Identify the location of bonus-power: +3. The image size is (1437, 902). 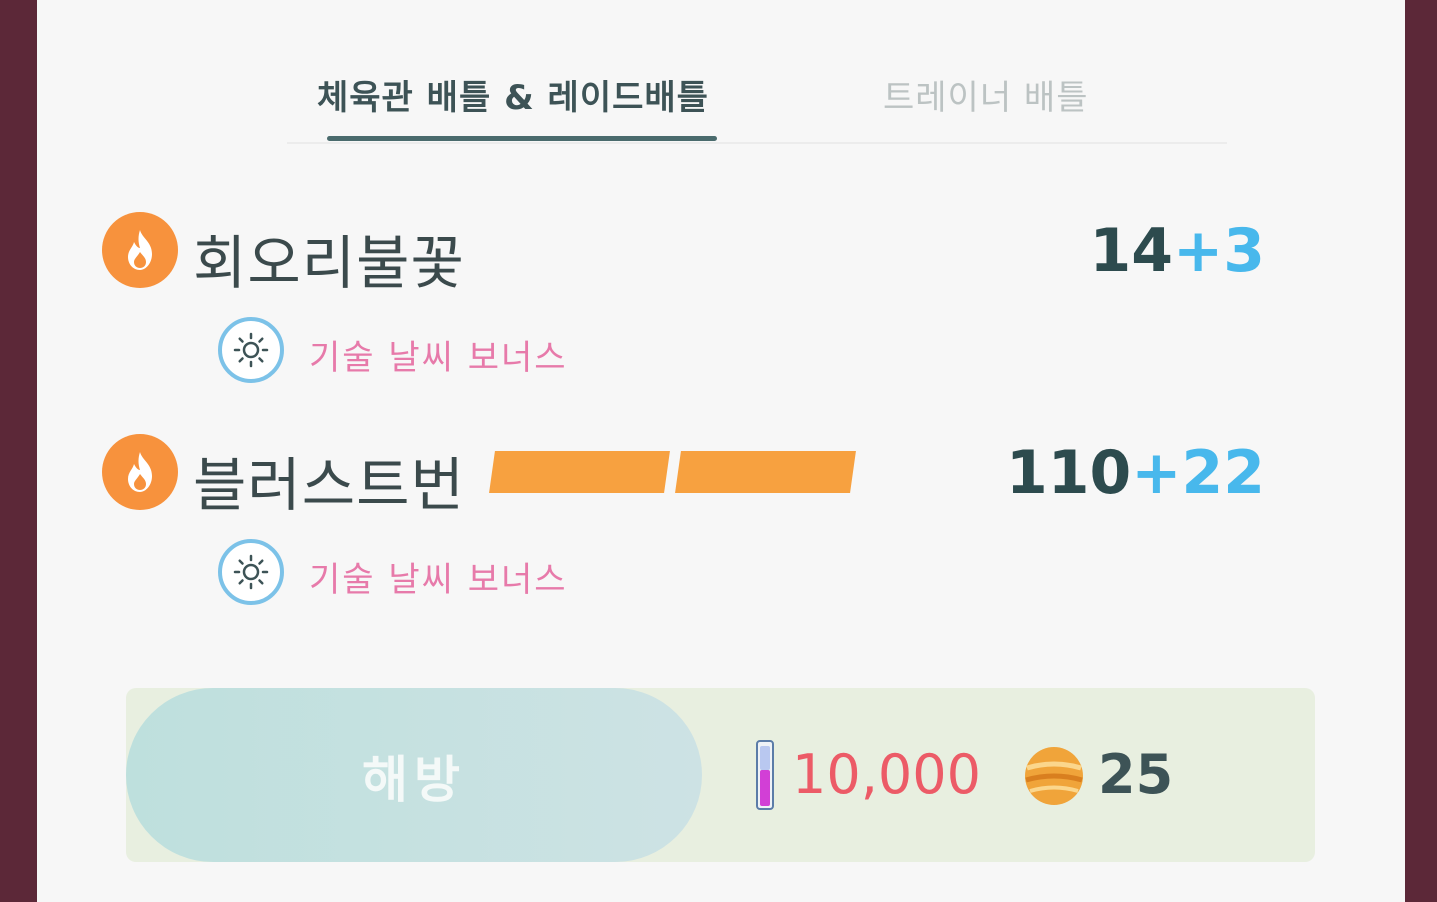
(1218, 251).